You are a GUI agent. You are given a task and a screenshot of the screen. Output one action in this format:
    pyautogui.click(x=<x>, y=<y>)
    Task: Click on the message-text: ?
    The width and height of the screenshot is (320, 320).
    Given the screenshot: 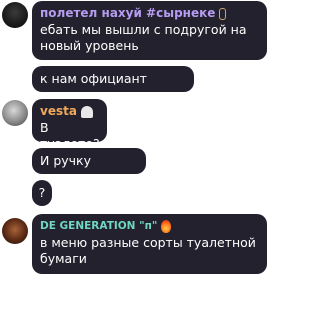 What is the action you would take?
    pyautogui.click(x=42, y=192)
    